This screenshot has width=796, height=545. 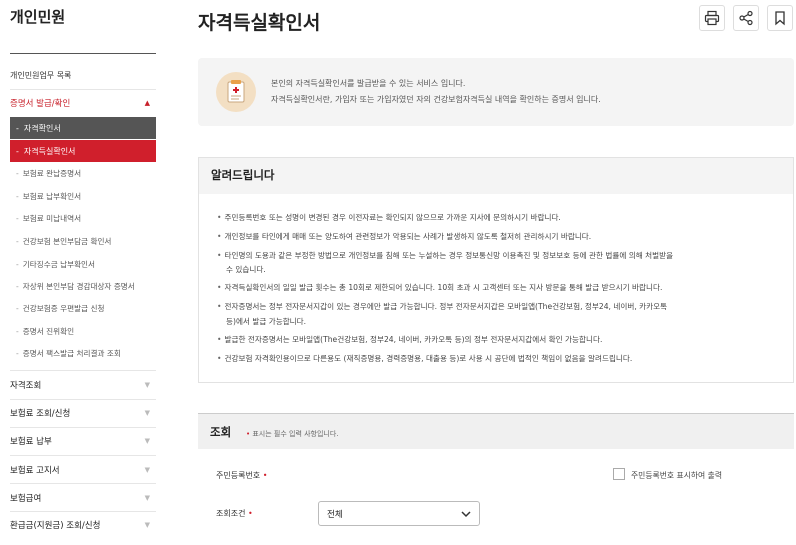 I want to click on sidebar-item-qualification-history: - 자격득실확인서, so click(x=83, y=151).